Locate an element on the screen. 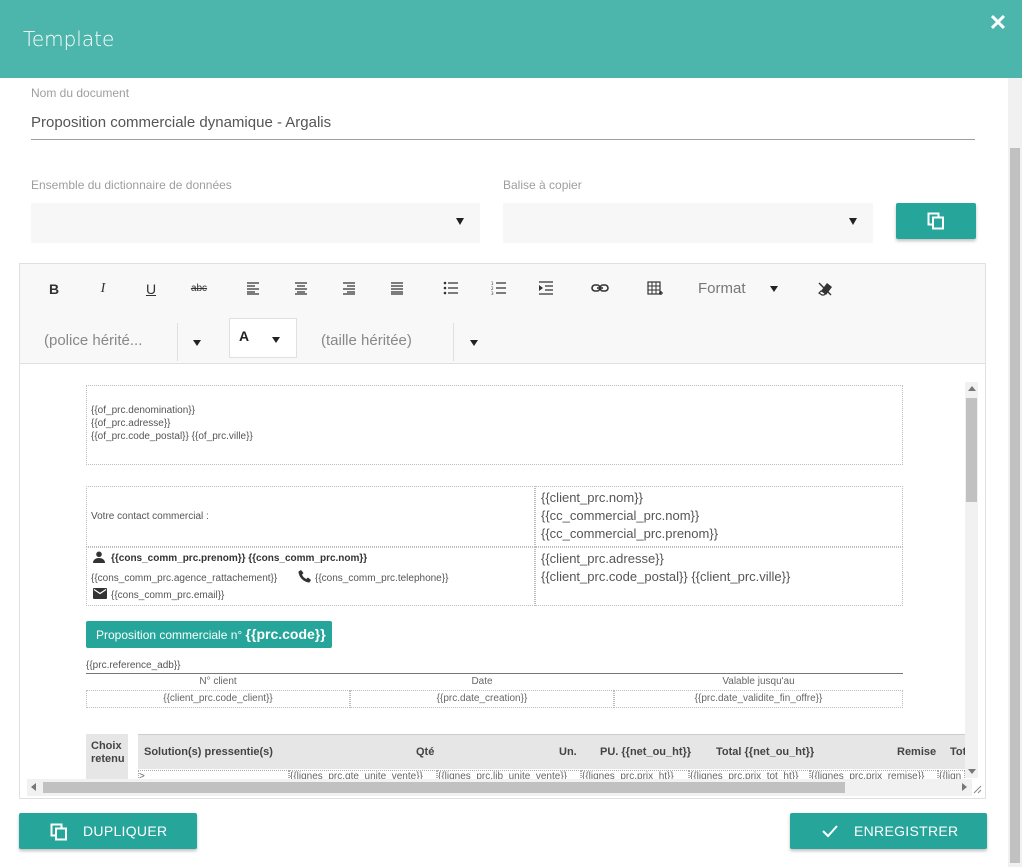  consultant-email: {{cons_comm_prc.email}} is located at coordinates (168, 595).